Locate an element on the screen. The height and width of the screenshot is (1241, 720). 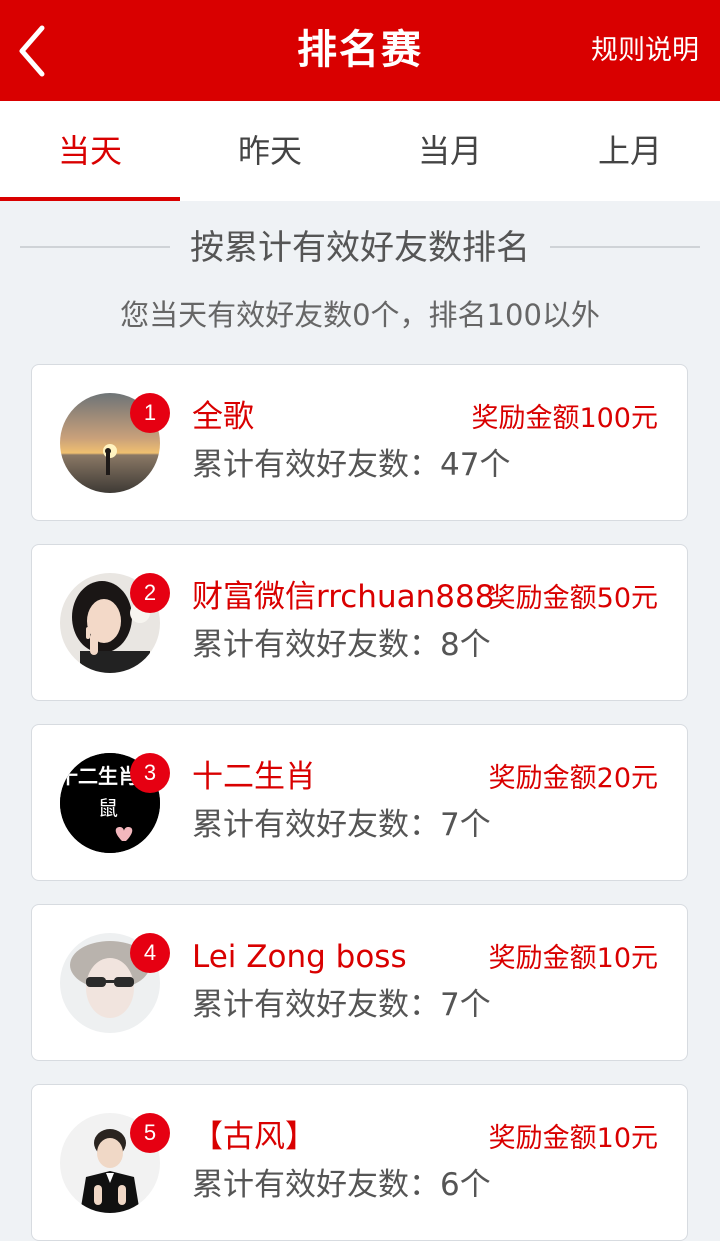
period-tabs: 当天 昨天 当月 上月 is located at coordinates (360, 151).